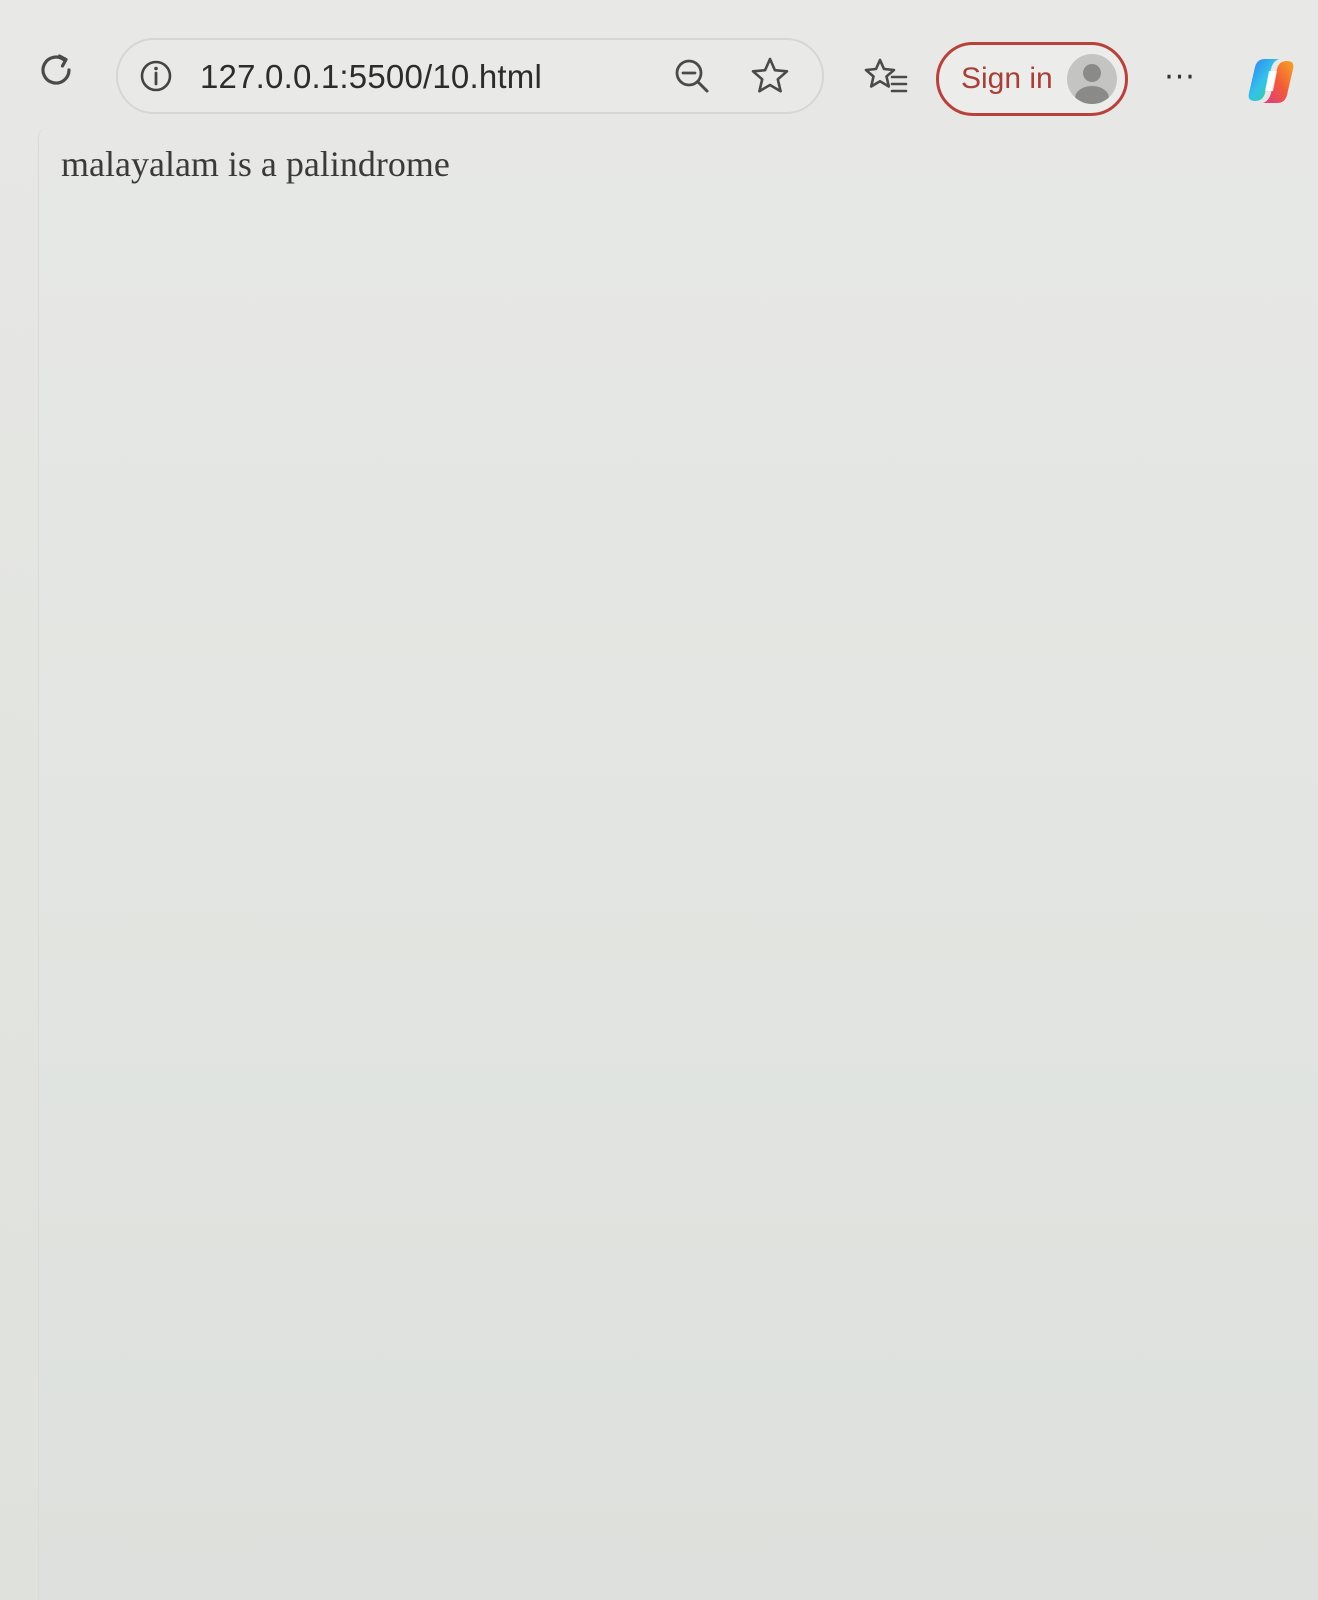  I want to click on copilot-icon, so click(1271, 81).